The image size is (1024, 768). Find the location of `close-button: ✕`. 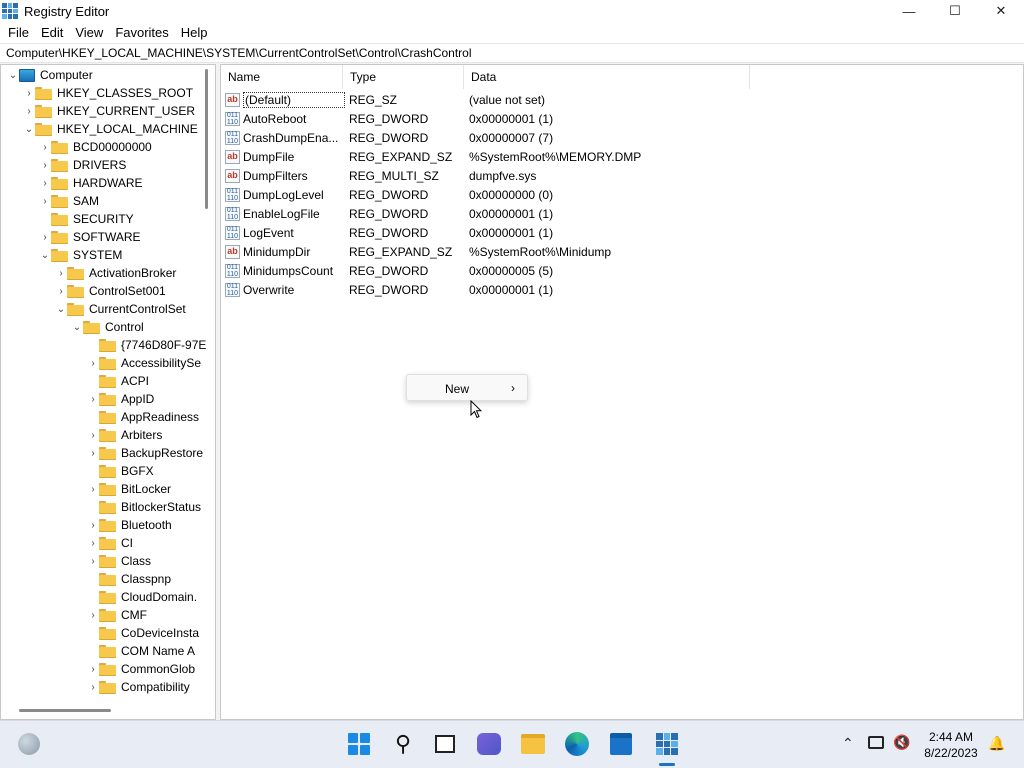

close-button: ✕ is located at coordinates (1001, 11).